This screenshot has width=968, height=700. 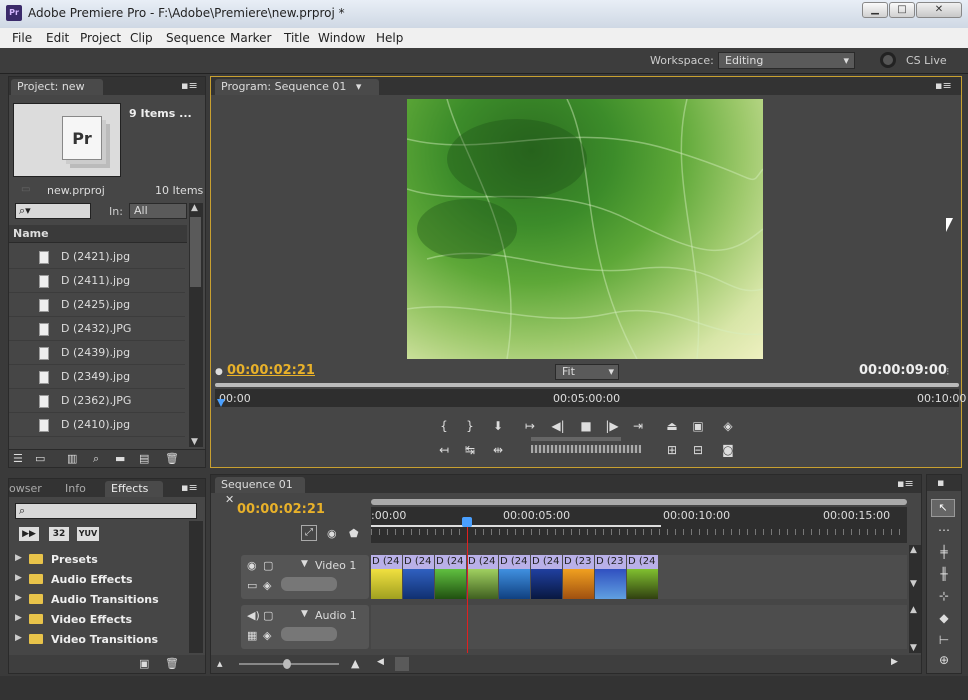 I want to click on file-list-item: D (2425).jpg, so click(x=97, y=305).